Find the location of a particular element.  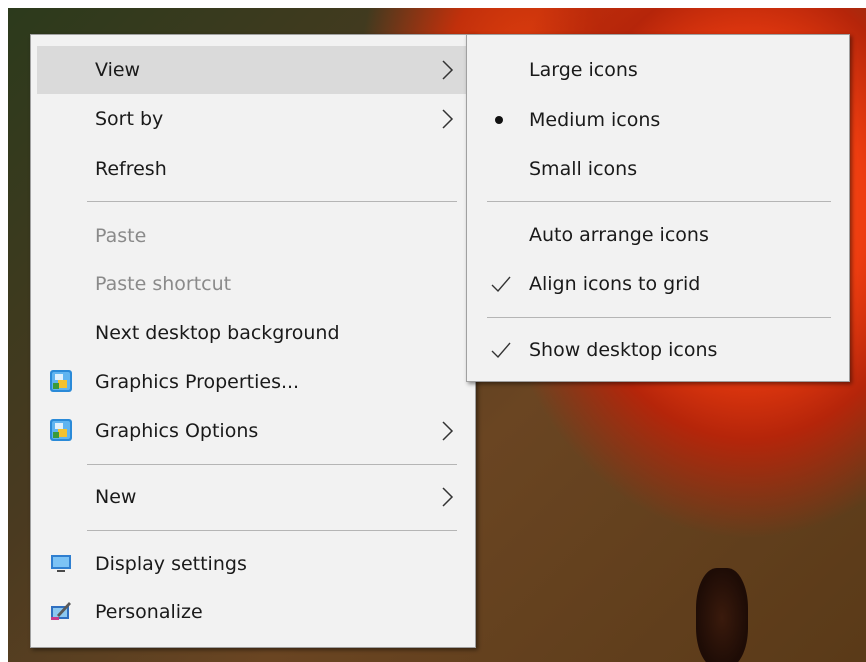

menu-item-paste: Paste is located at coordinates (253, 236).